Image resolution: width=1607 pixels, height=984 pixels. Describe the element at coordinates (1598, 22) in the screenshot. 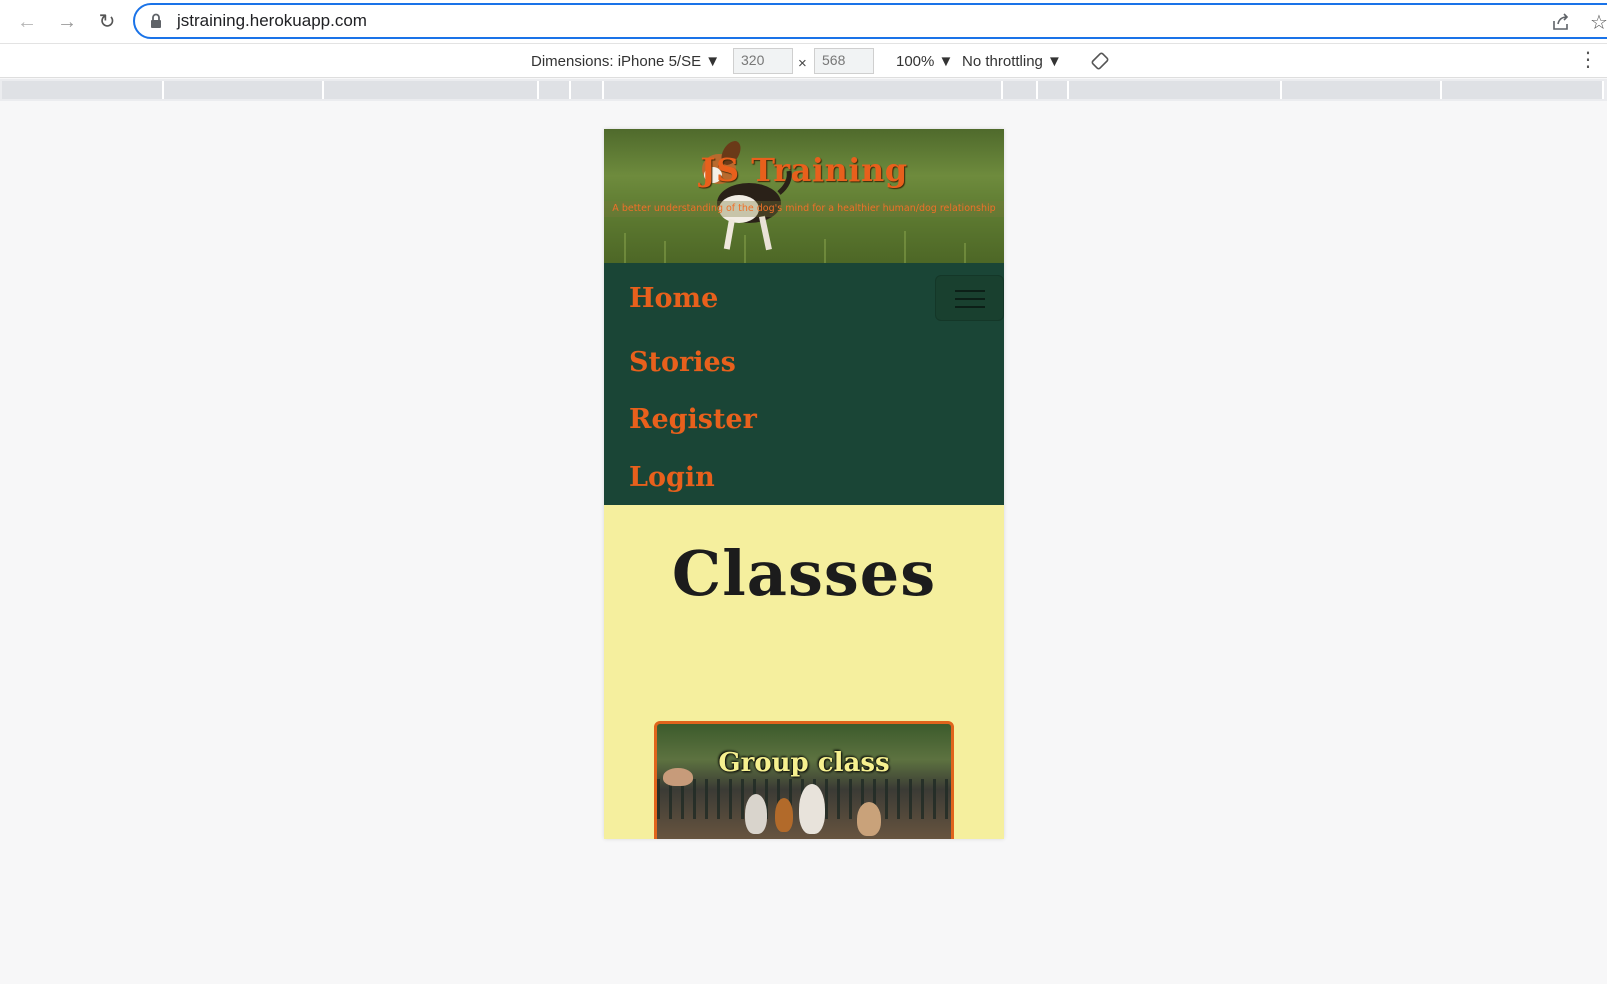

I see `bookmark-star-icon: ☆` at that location.